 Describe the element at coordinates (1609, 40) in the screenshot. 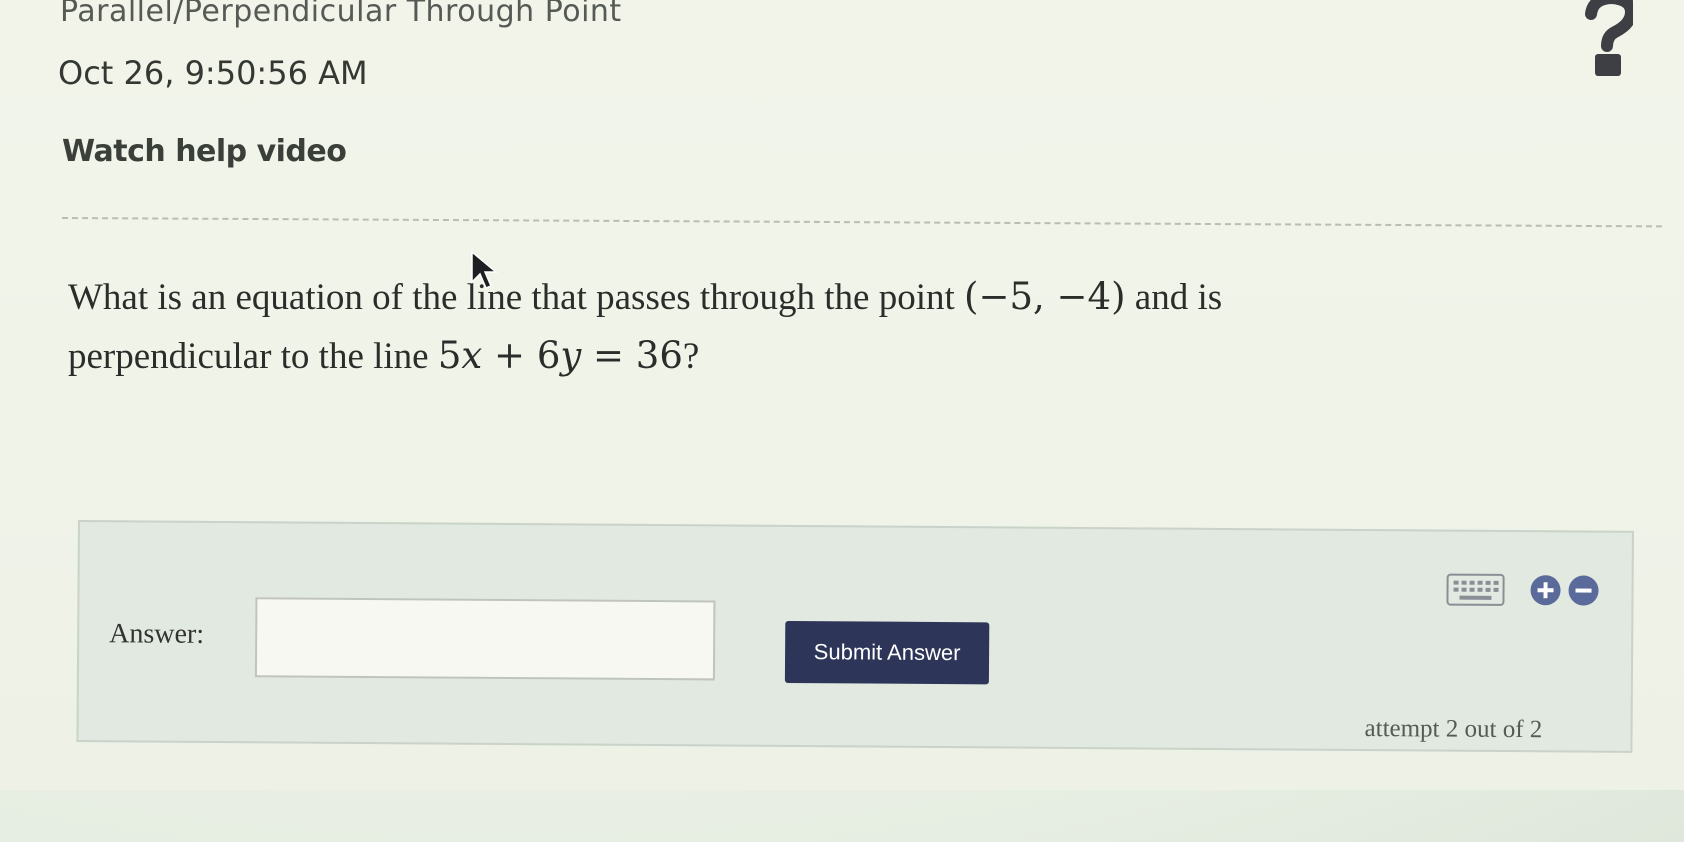

I see `question-mark-icon` at that location.